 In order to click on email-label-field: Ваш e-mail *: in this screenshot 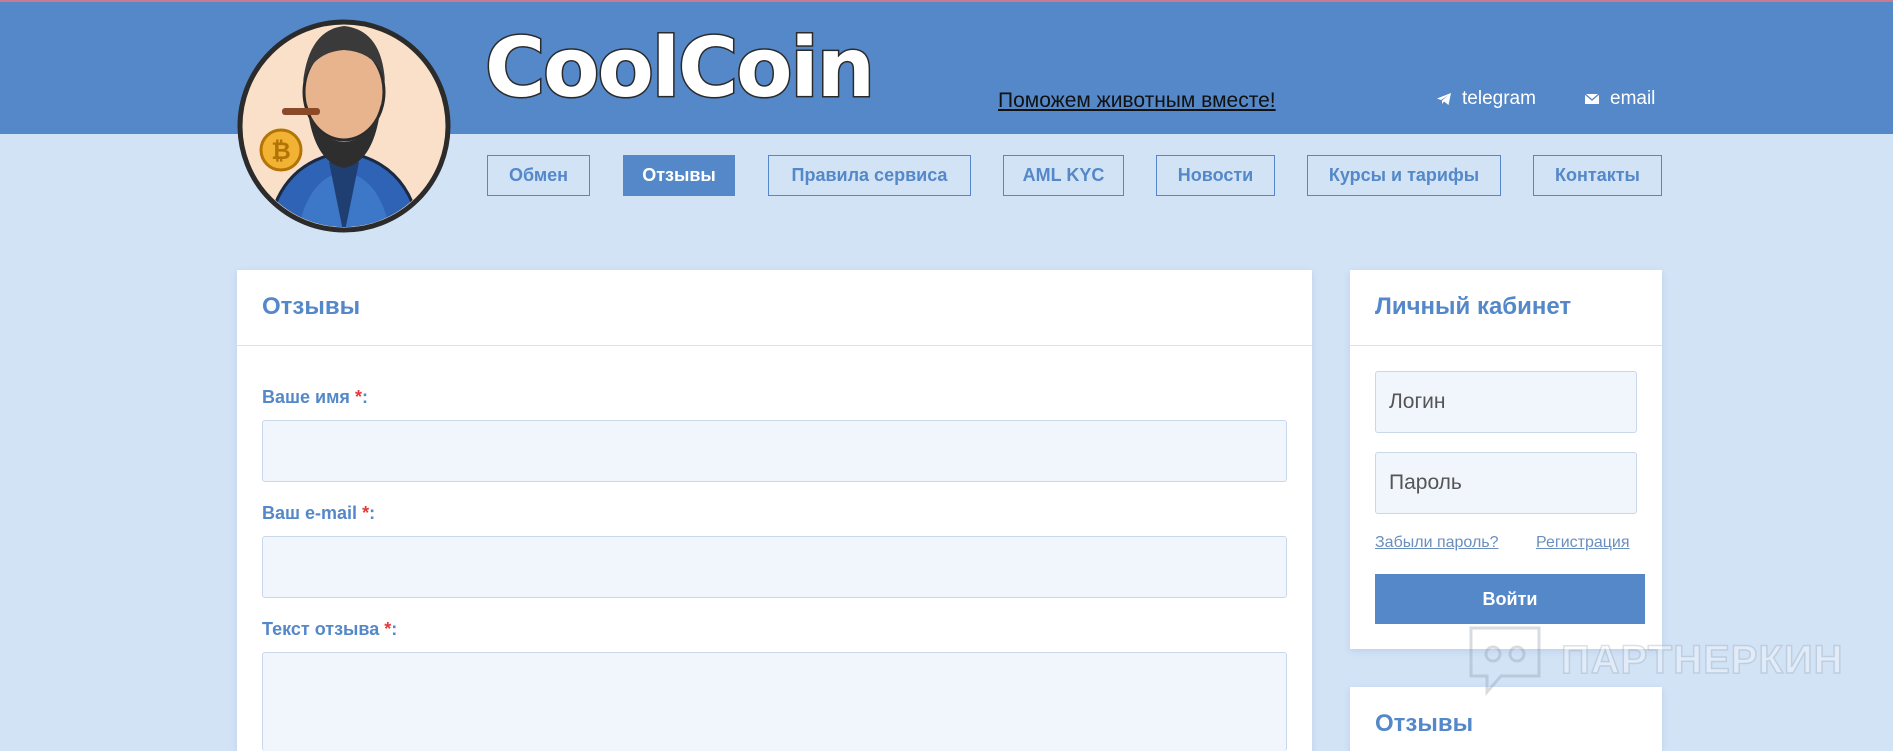, I will do `click(319, 513)`.